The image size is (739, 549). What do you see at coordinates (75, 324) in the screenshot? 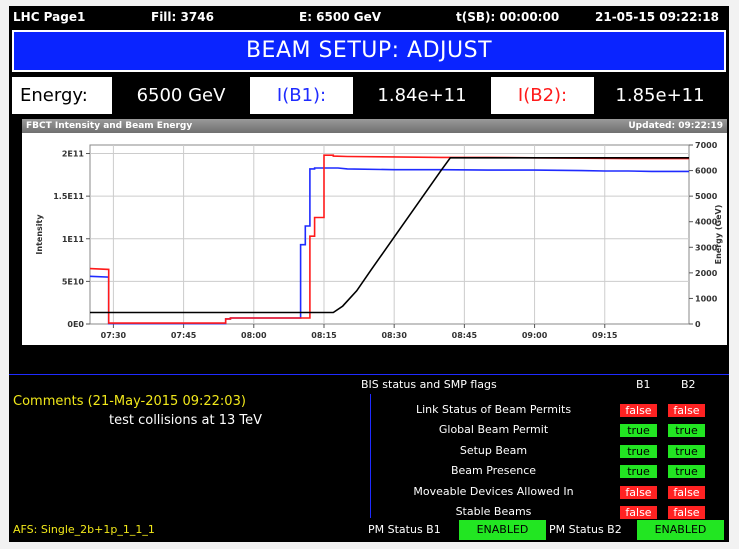
I see `y-tick-label: 0E0` at bounding box center [75, 324].